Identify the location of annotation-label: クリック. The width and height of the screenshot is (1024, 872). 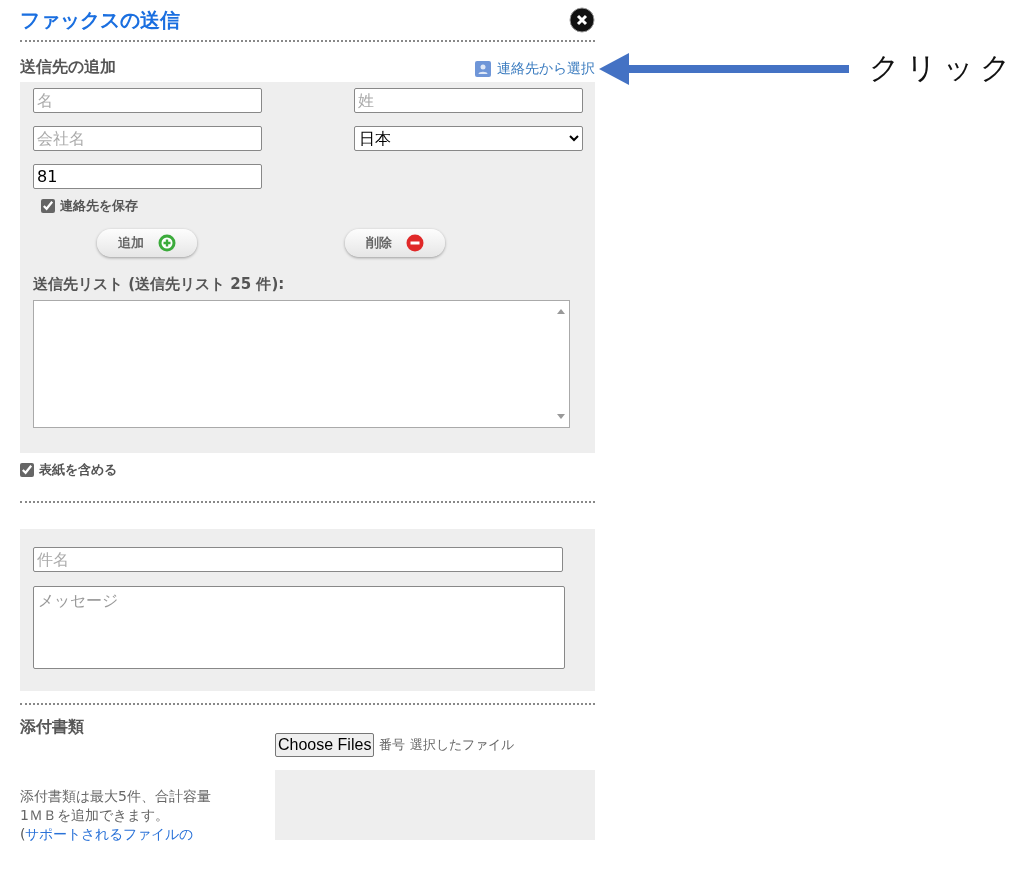
(943, 68).